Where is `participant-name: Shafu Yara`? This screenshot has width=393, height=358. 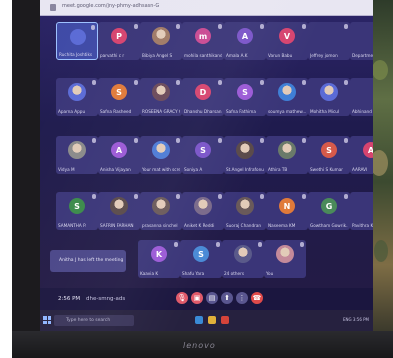
participant-name: Shafu Yara is located at coordinates (193, 273).